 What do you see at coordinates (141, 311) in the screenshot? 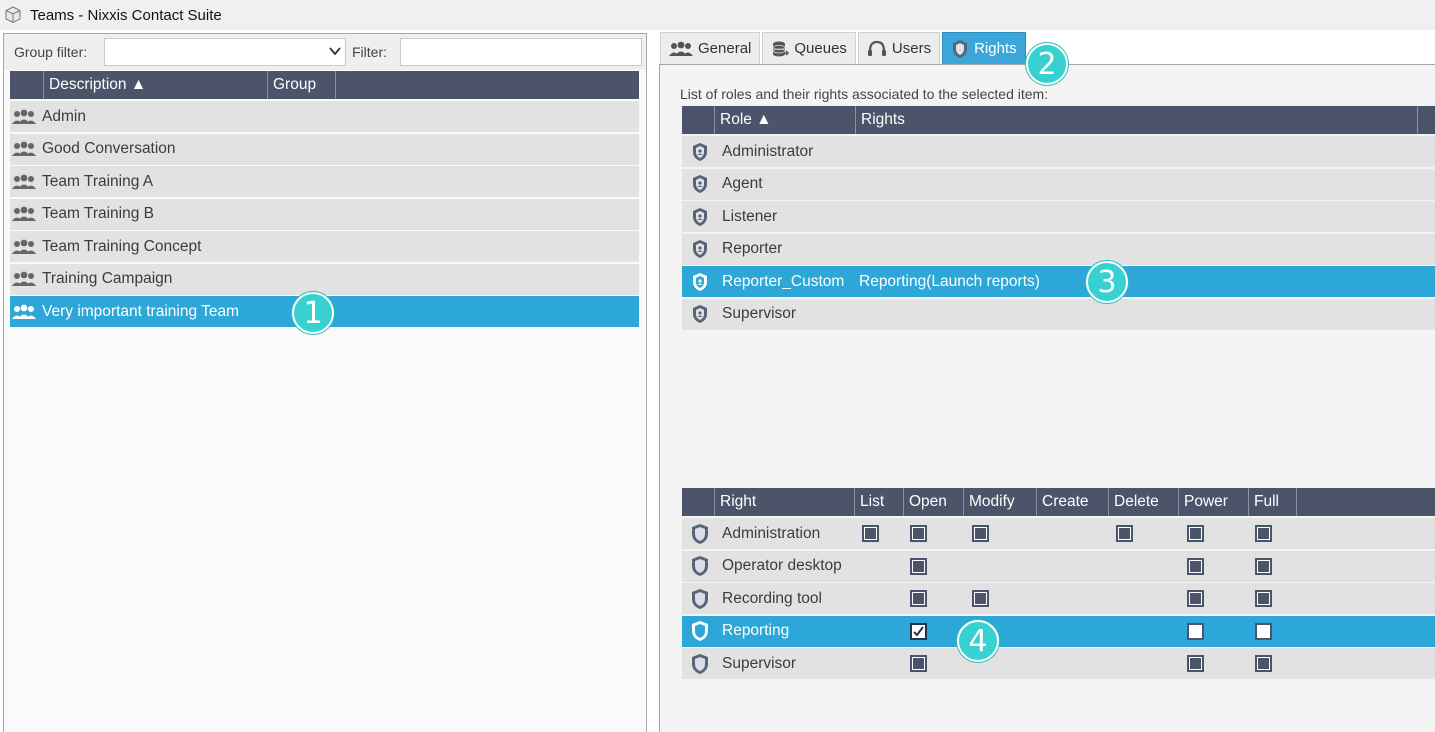
I see `team-name: Very important training Team` at bounding box center [141, 311].